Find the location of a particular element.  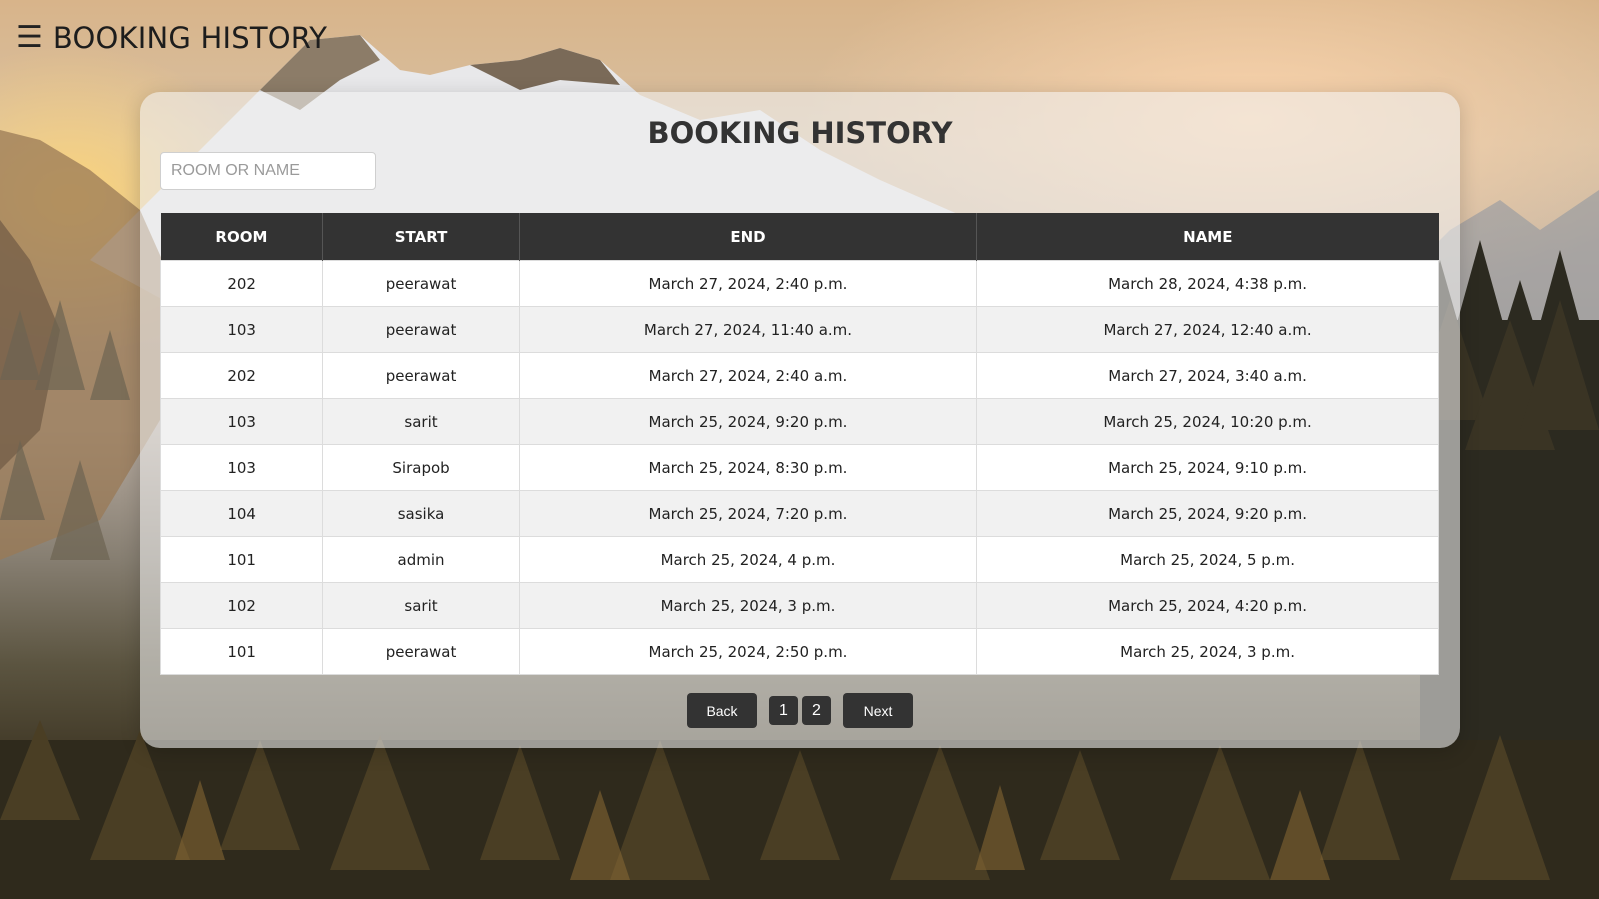

cell-name: March 25, 2024, 5 p.m. is located at coordinates (1207, 559).